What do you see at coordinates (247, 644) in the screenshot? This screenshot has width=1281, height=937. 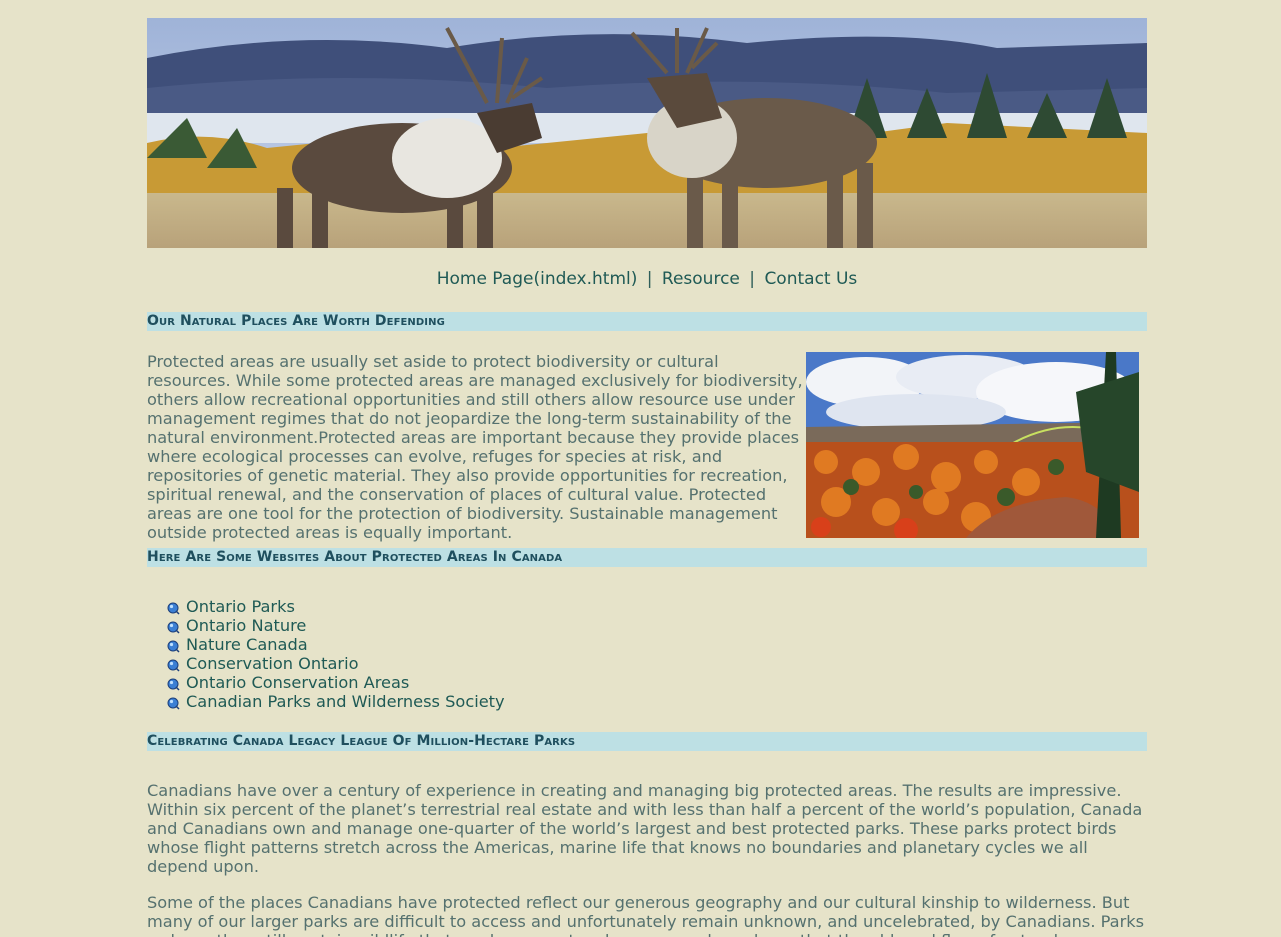 I see `link-nature-canada: Nature Canada` at bounding box center [247, 644].